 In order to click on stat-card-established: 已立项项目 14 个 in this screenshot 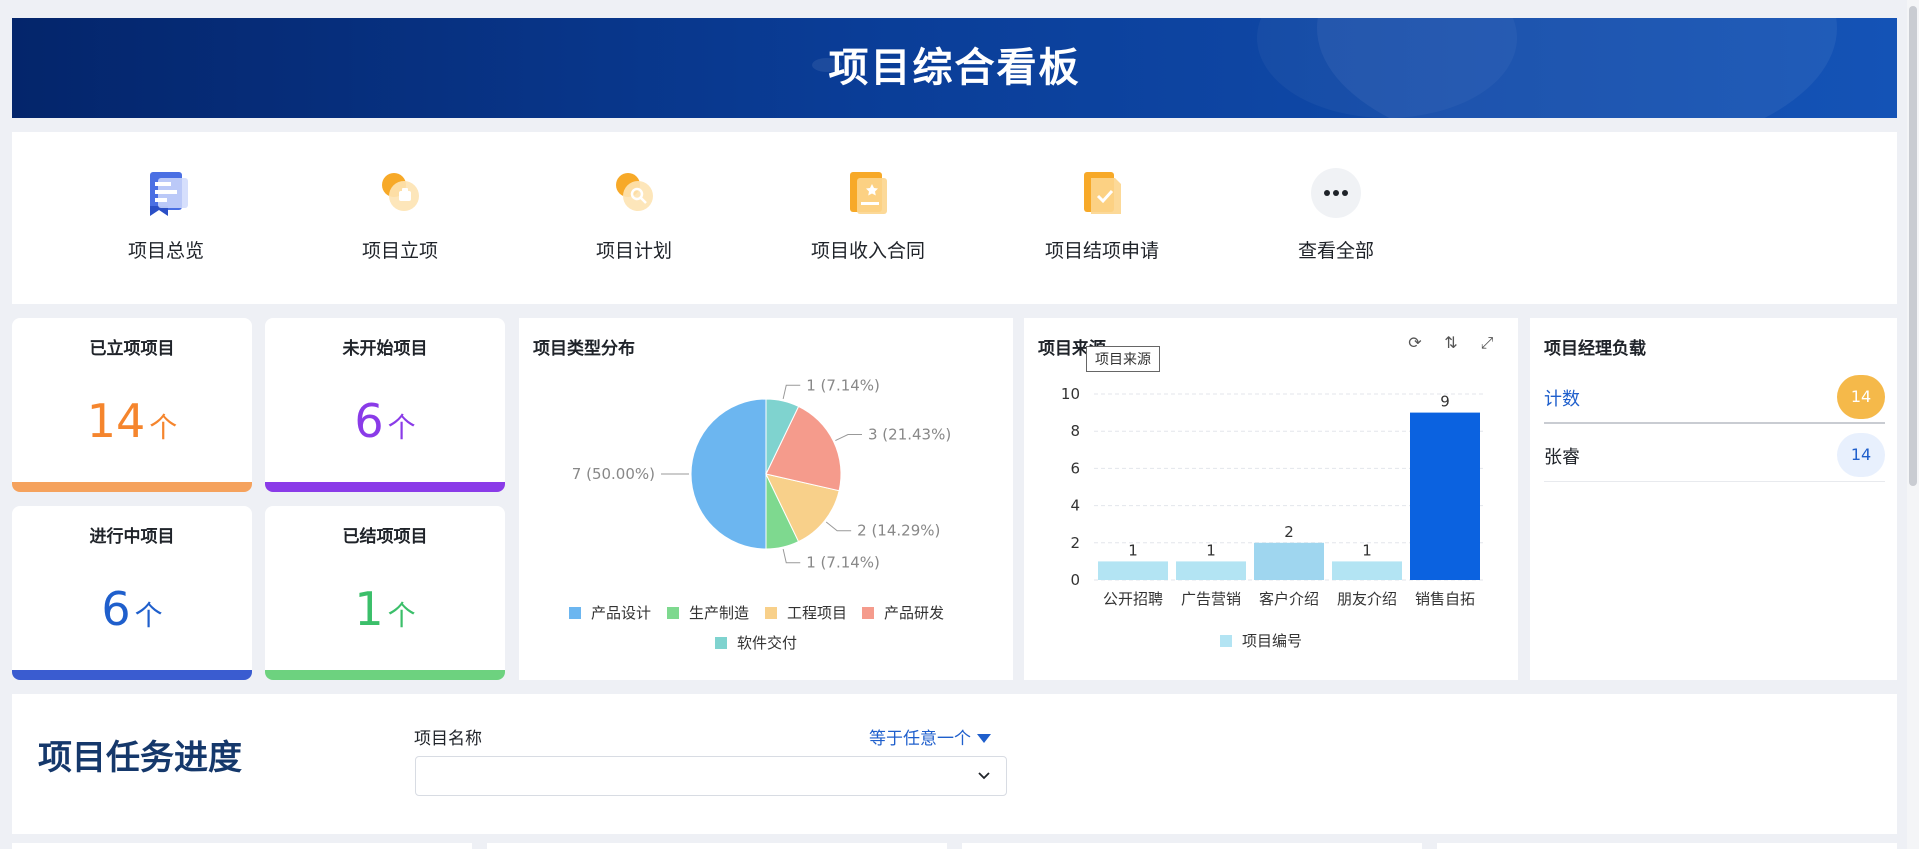, I will do `click(132, 405)`.